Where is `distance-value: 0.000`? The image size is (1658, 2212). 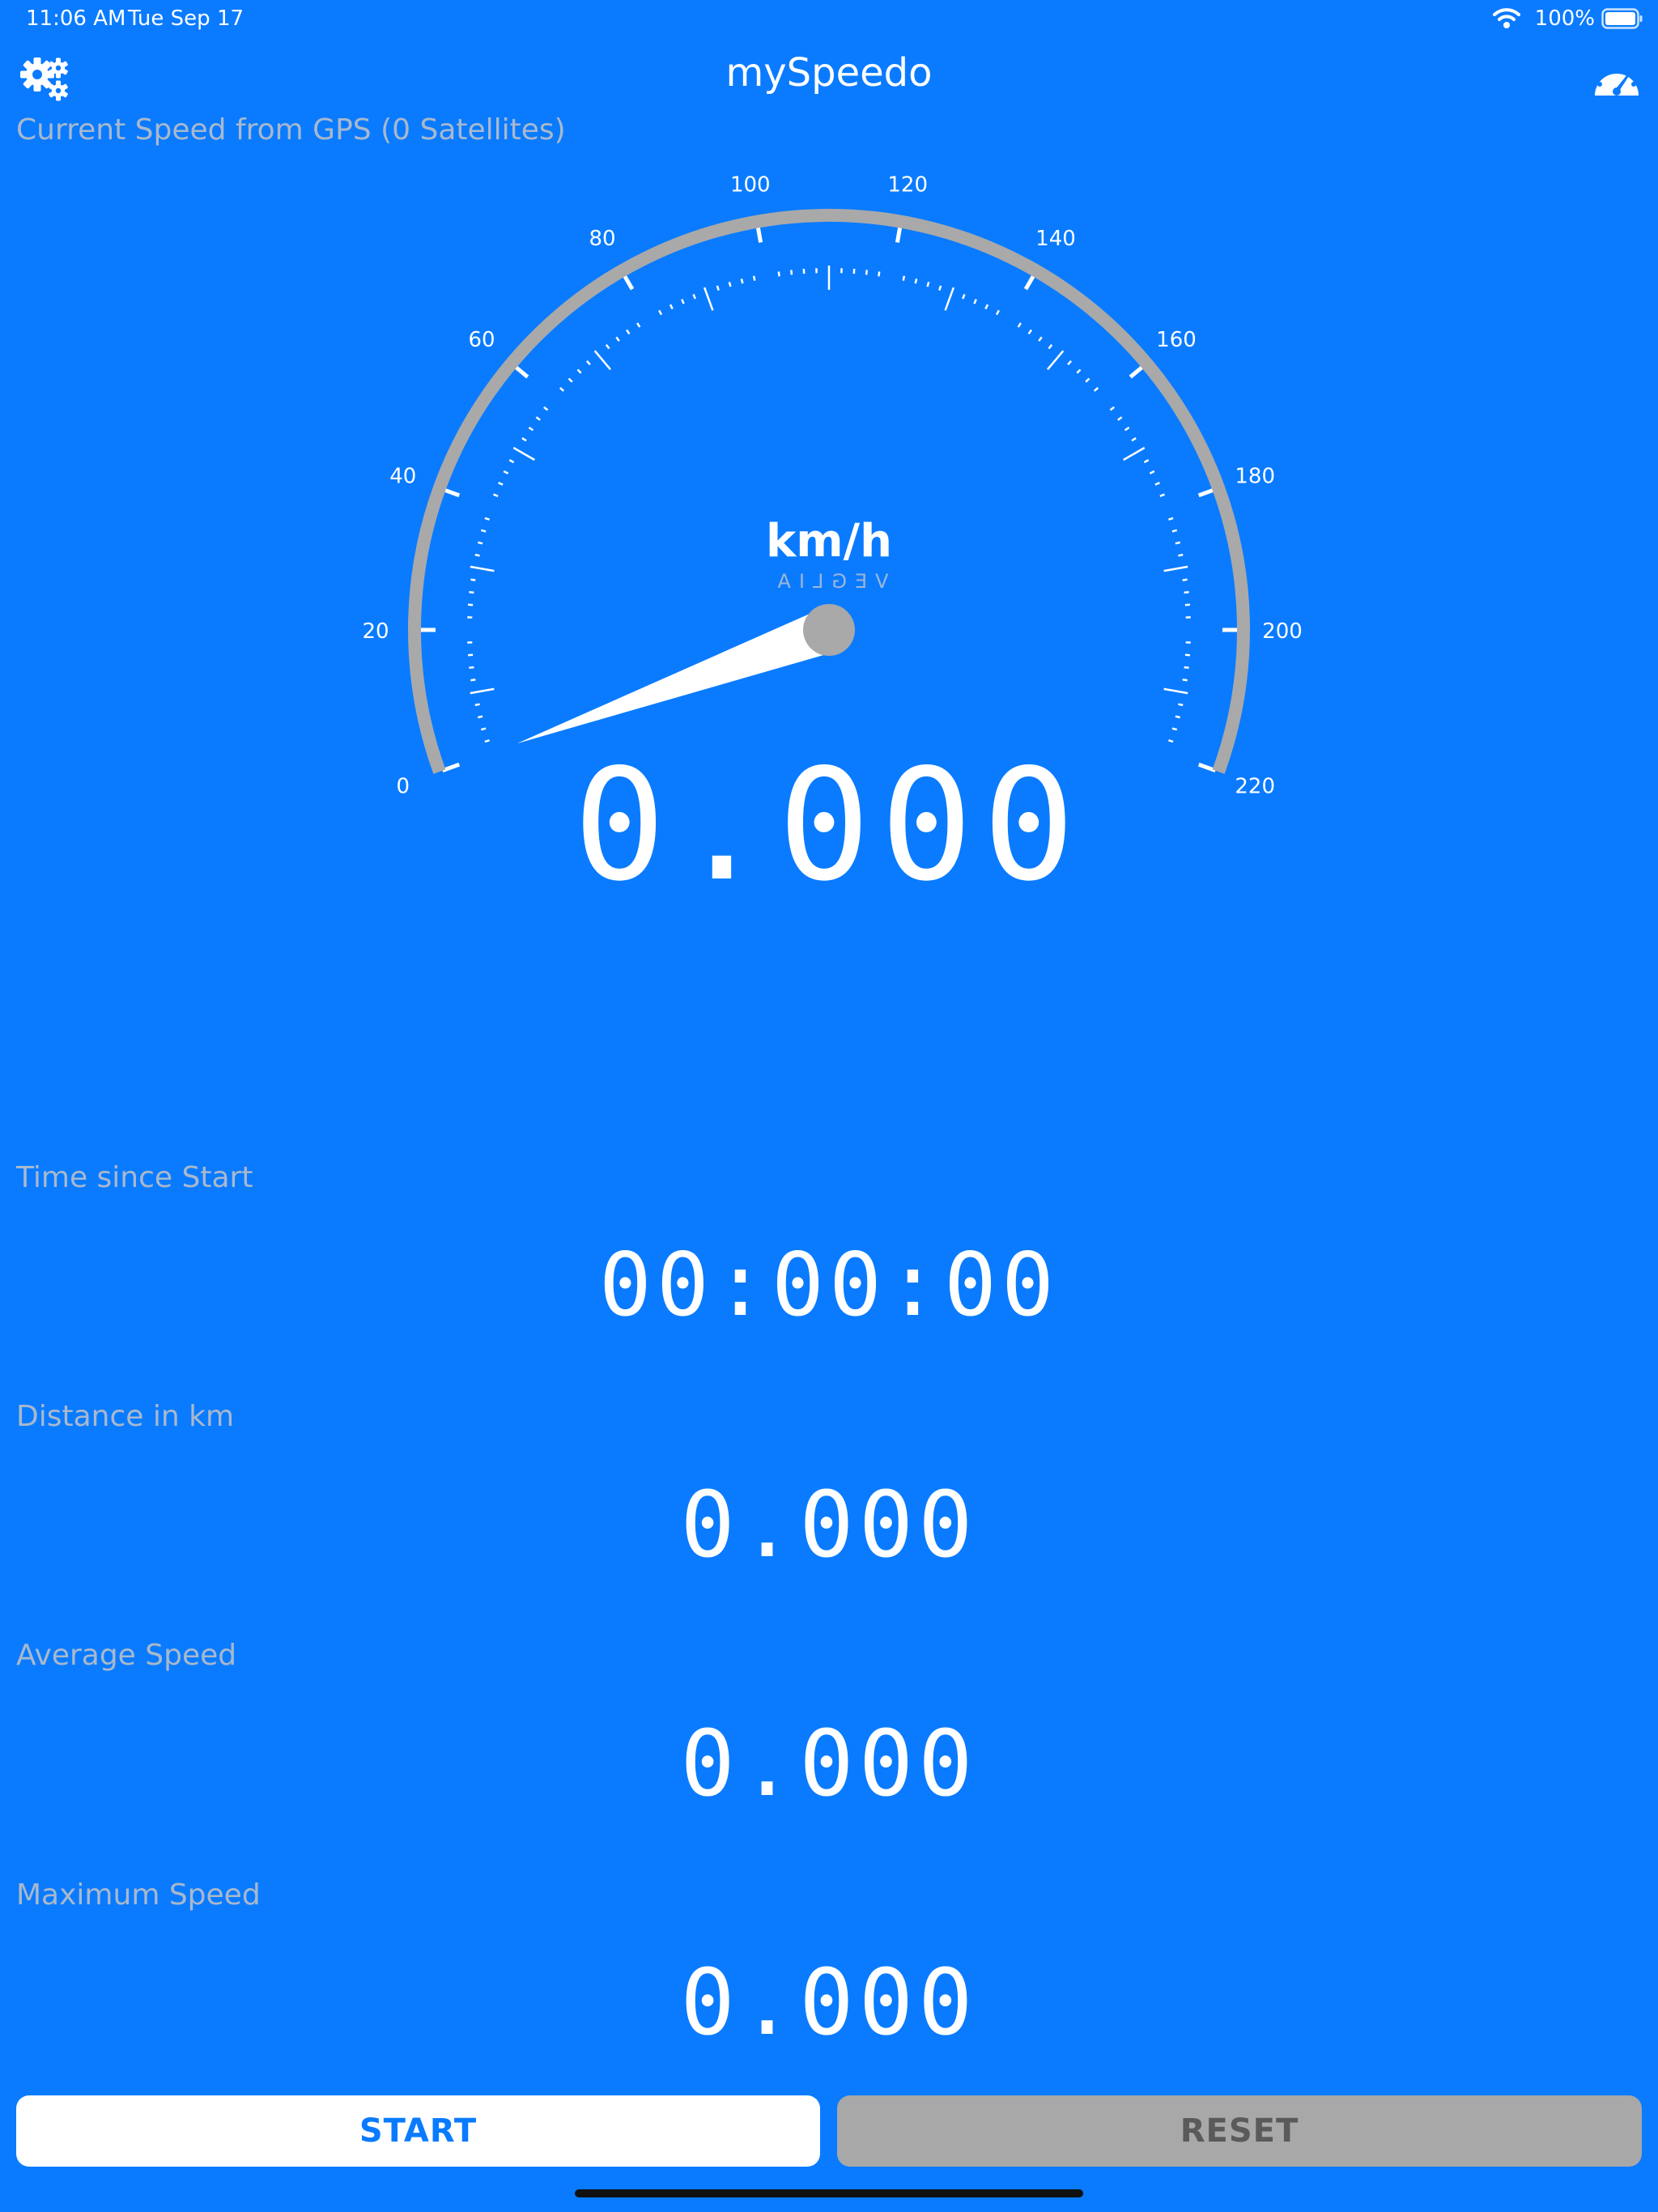
distance-value: 0.000 is located at coordinates (829, 1525).